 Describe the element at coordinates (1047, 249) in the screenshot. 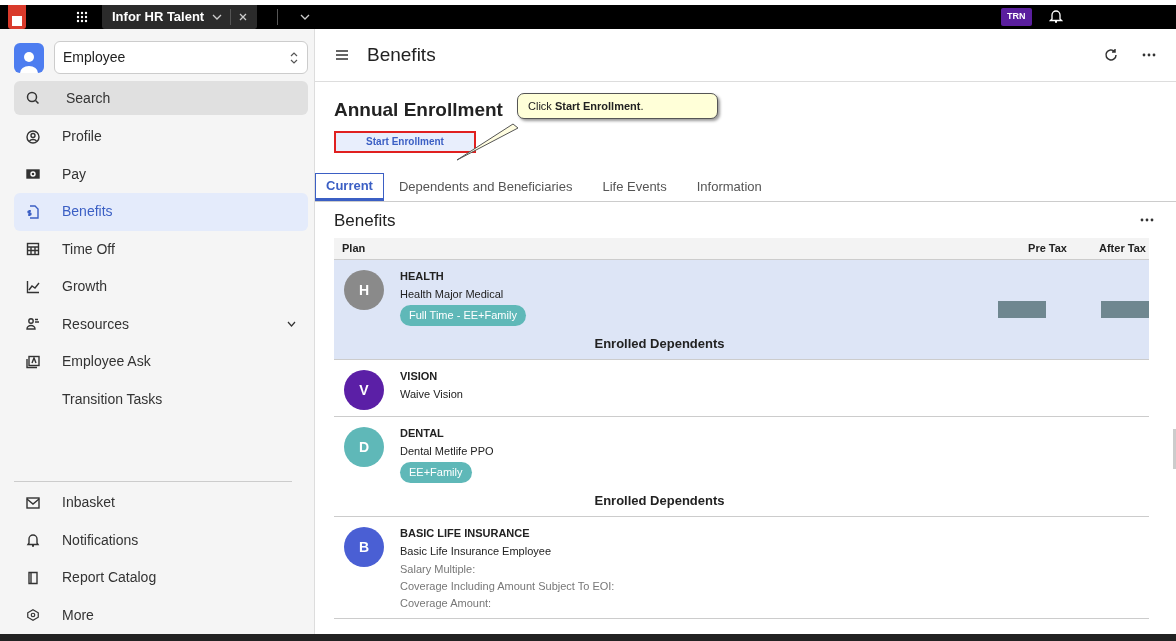

I see `column-header: Pre Tax` at that location.